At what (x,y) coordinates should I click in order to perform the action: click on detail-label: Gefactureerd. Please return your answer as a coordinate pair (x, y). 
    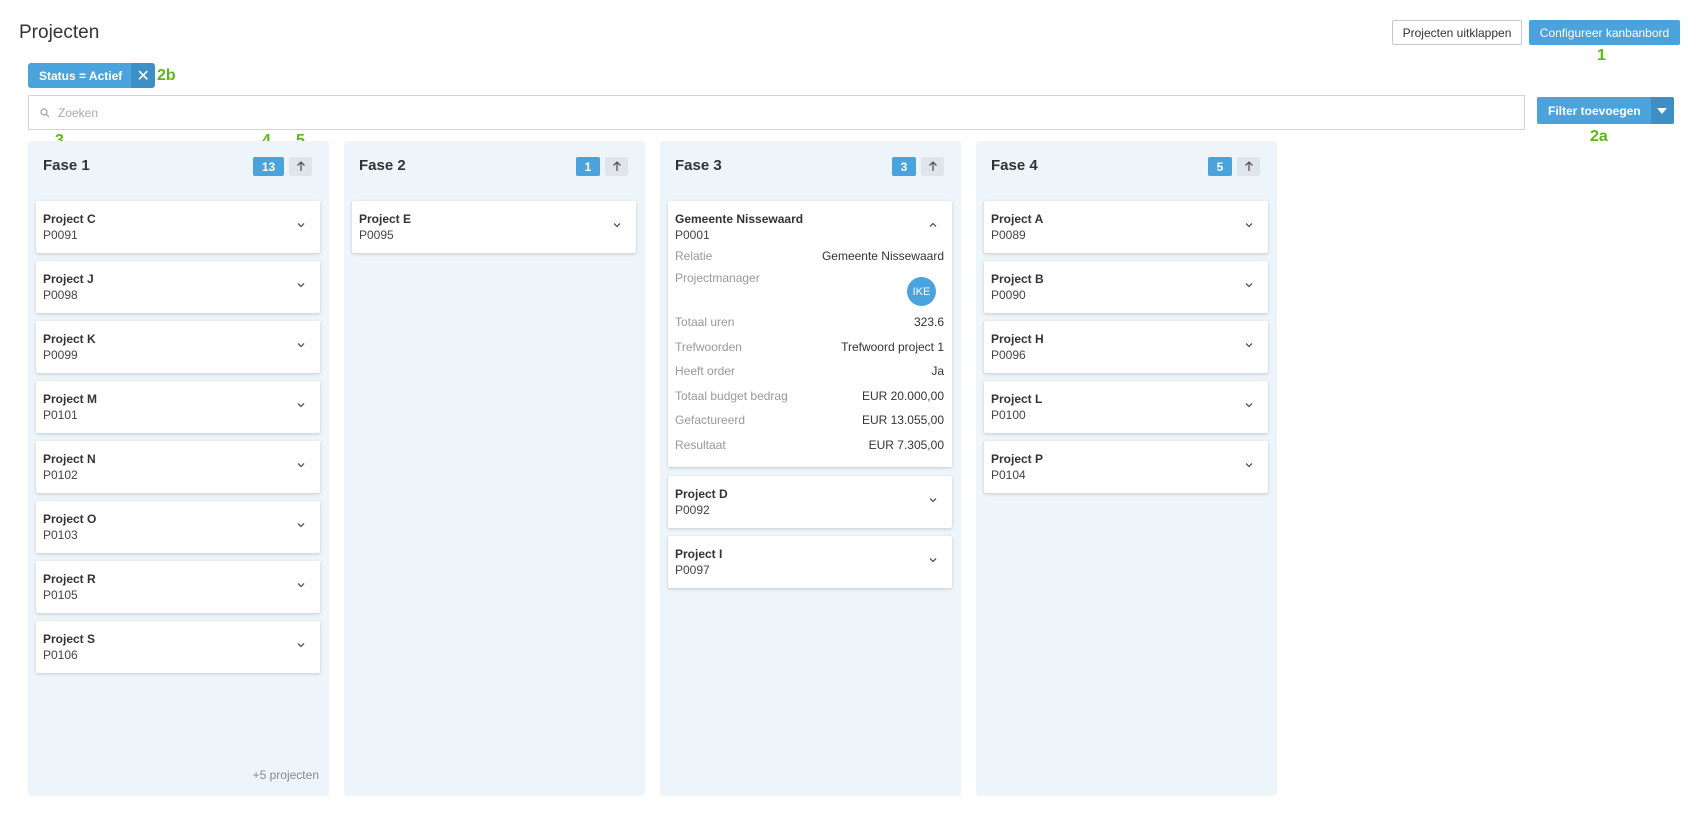
    Looking at the image, I should click on (710, 420).